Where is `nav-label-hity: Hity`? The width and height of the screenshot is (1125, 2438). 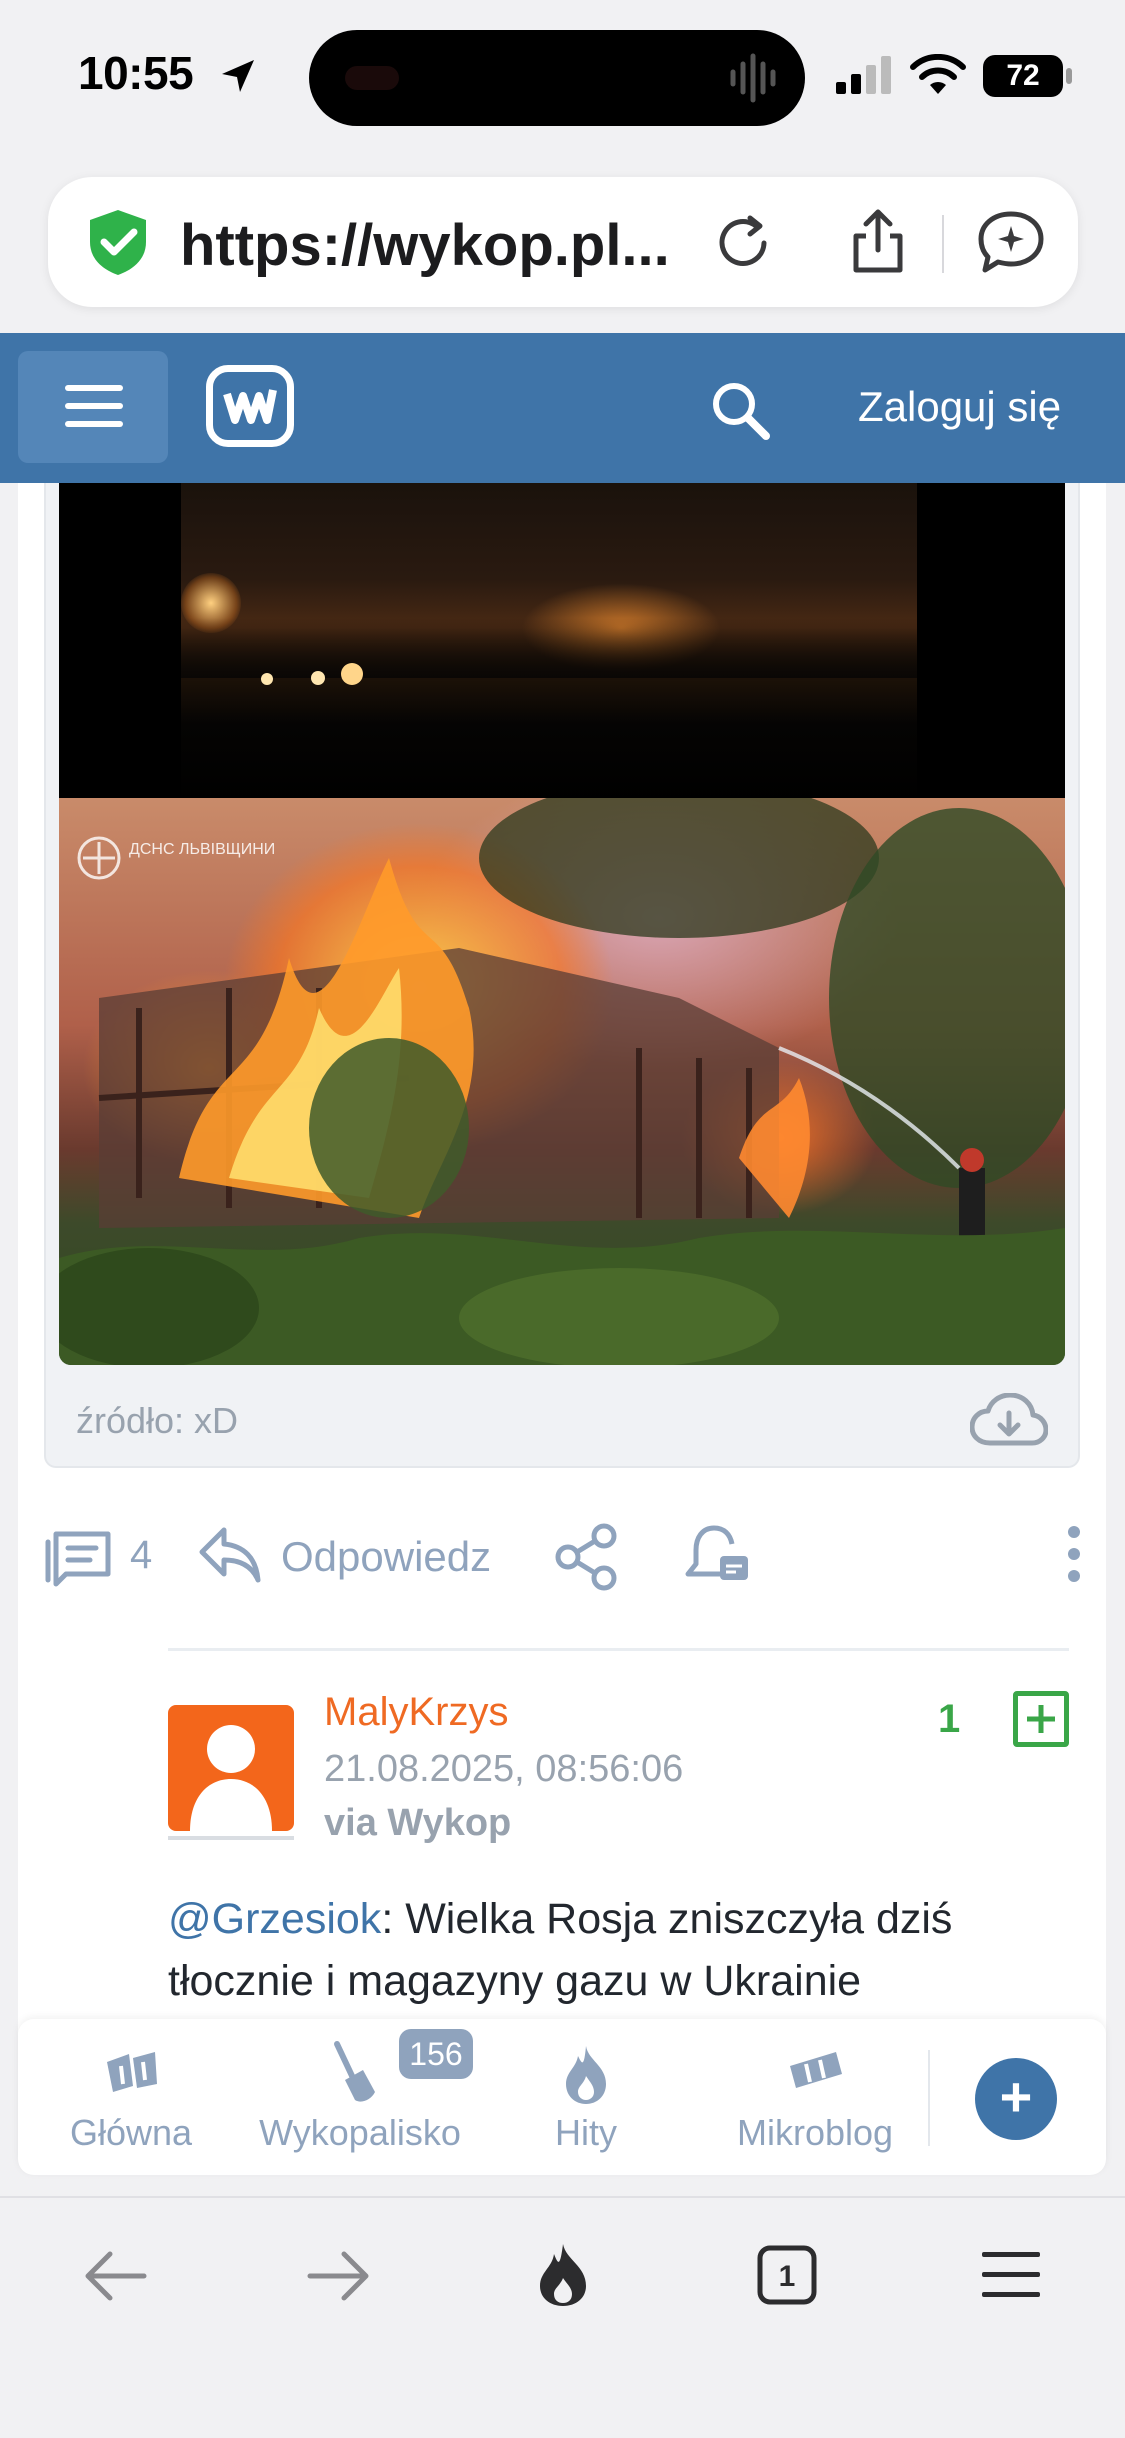 nav-label-hity: Hity is located at coordinates (586, 2132).